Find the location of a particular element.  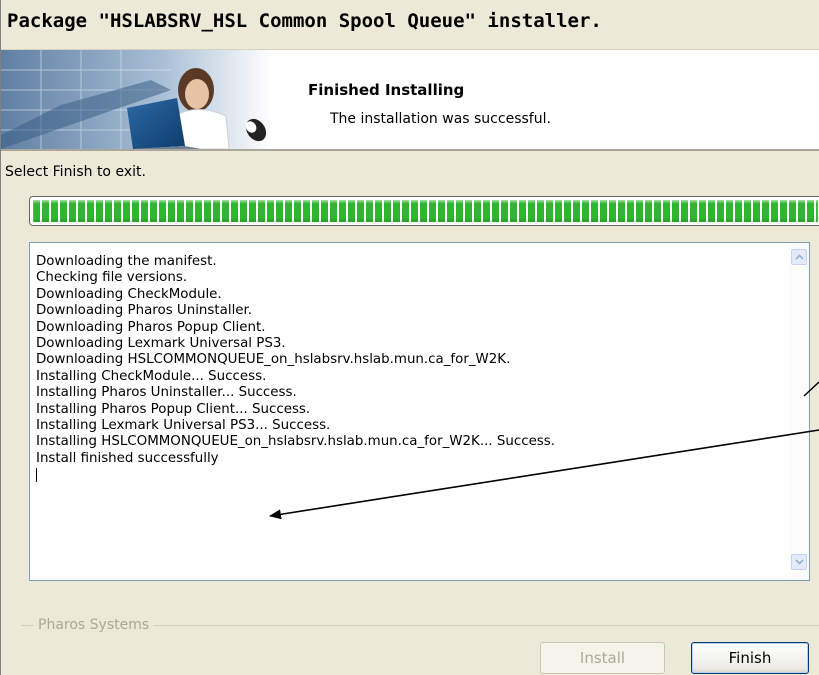

log-line: Installing CheckModule... Success. is located at coordinates (151, 376).